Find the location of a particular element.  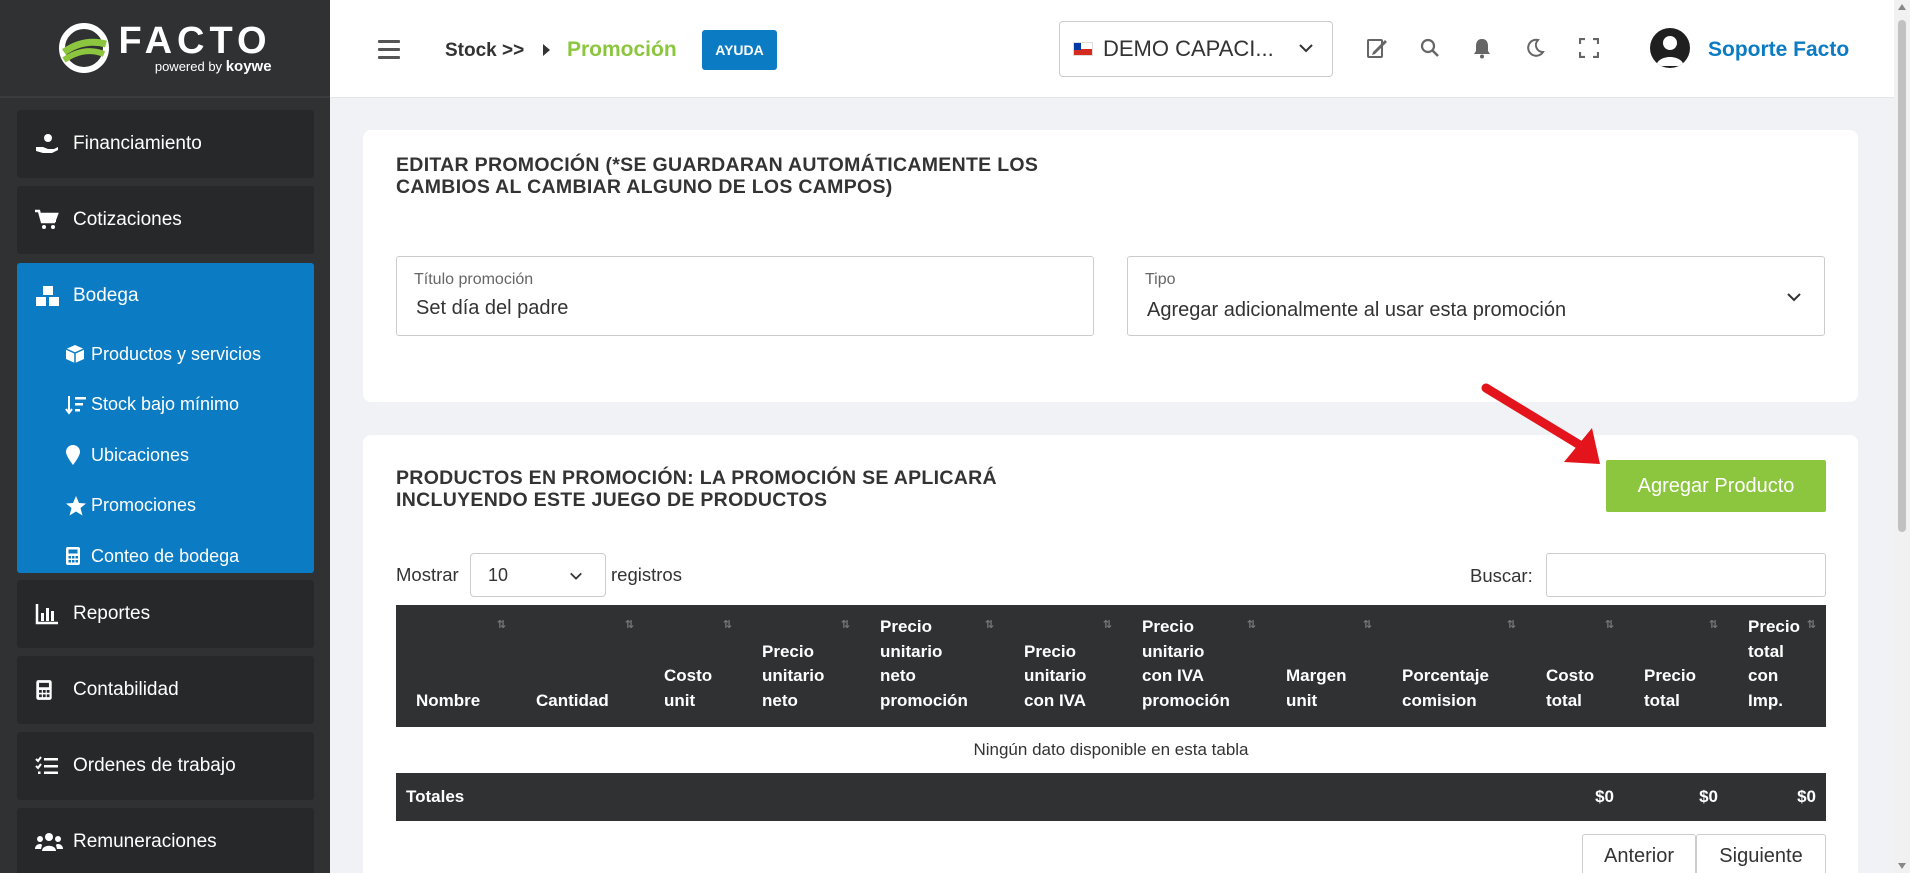

sidebar-subitem-label: Ubicaciones is located at coordinates (140, 454).